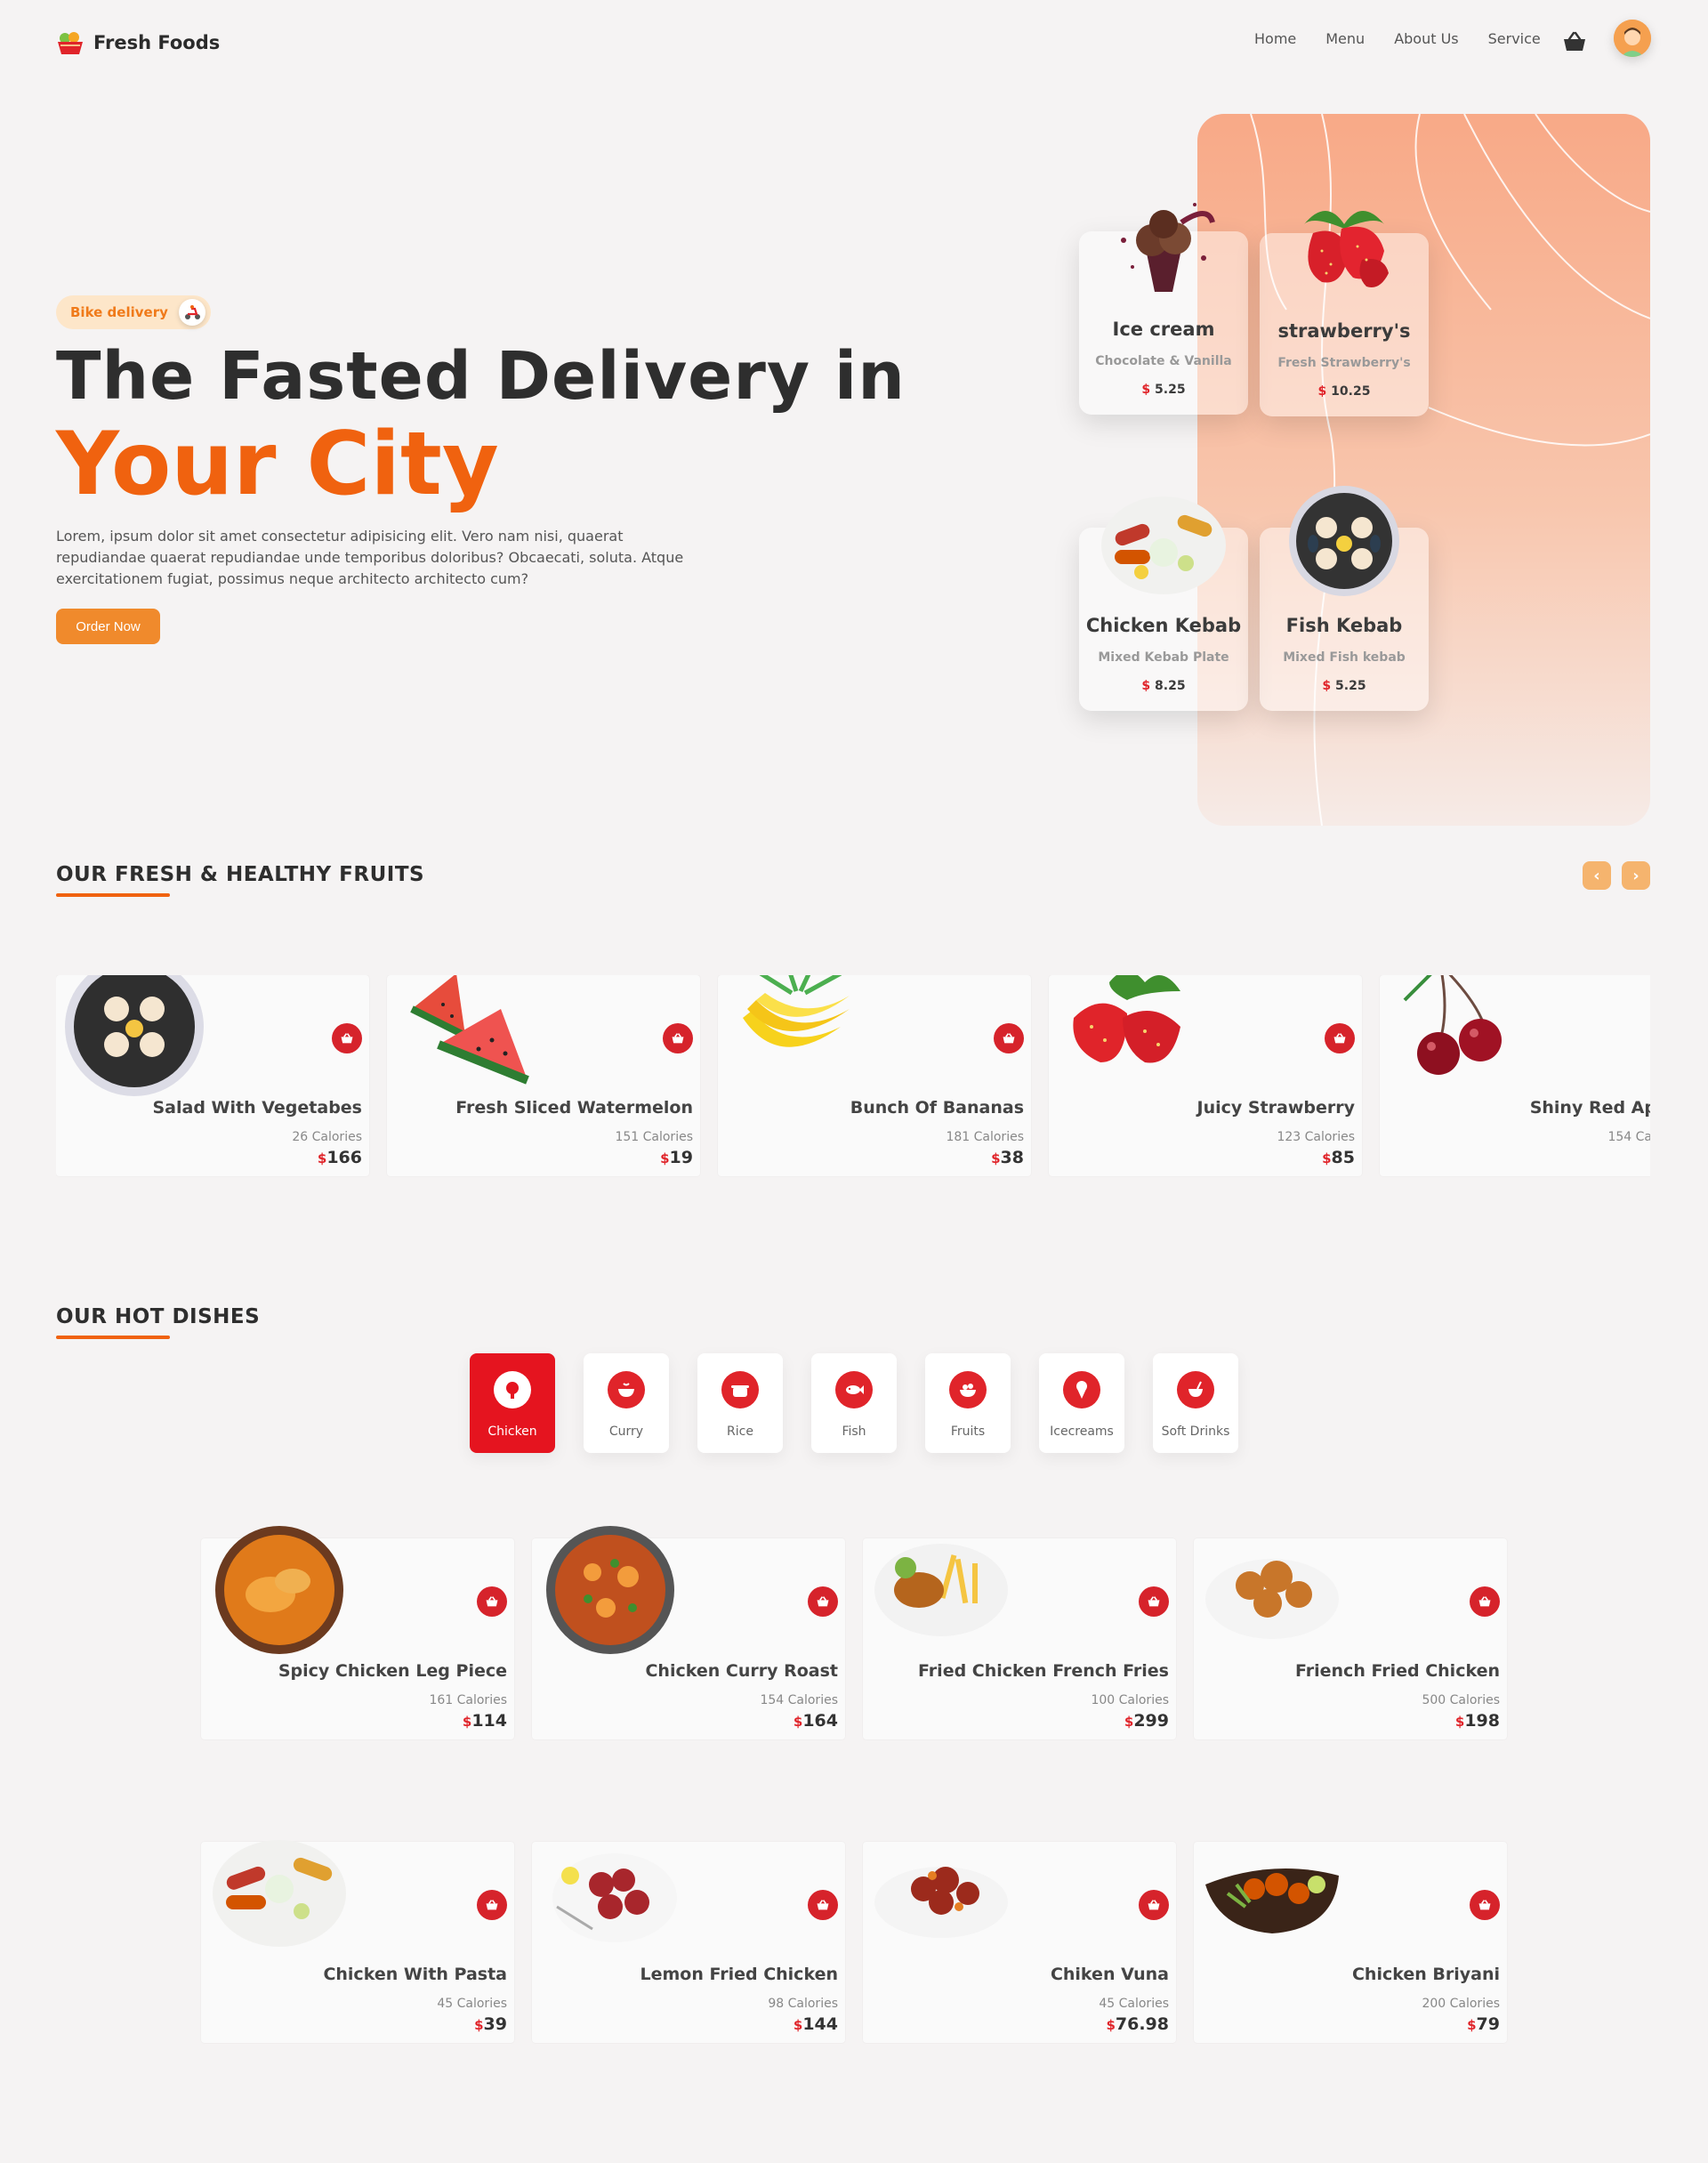 This screenshot has height=2163, width=1708. I want to click on basket-logo-icon, so click(70, 42).